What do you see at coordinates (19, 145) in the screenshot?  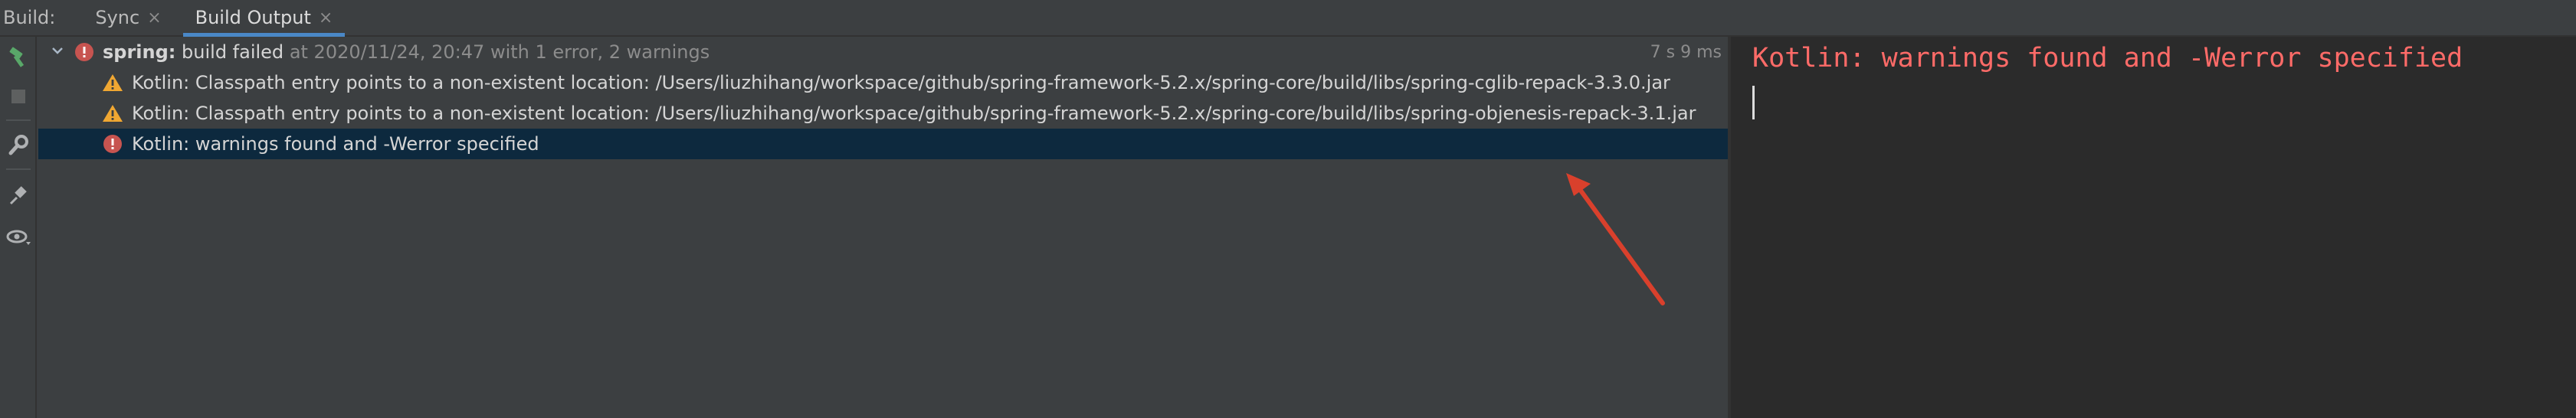 I see `wrench-icon` at bounding box center [19, 145].